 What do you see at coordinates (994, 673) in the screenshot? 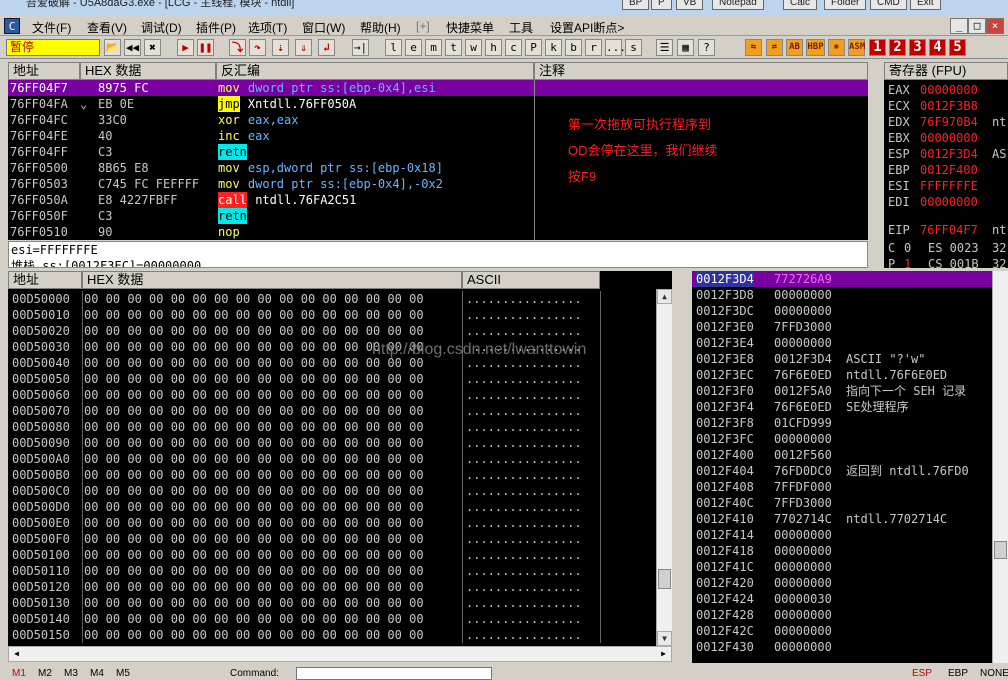
I see `none-label: NONE` at bounding box center [994, 673].